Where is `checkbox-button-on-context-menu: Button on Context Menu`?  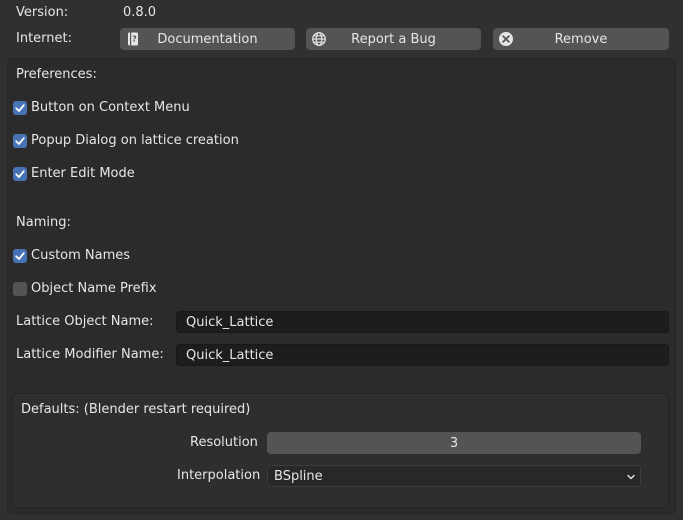 checkbox-button-on-context-menu: Button on Context Menu is located at coordinates (101, 108).